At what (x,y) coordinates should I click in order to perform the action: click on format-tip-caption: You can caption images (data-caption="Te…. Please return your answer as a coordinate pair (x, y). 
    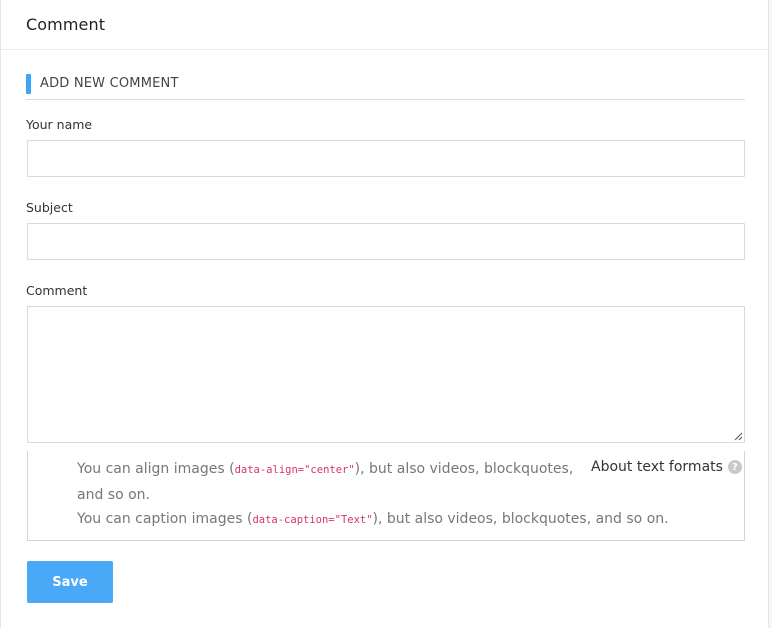
    Looking at the image, I should click on (407, 520).